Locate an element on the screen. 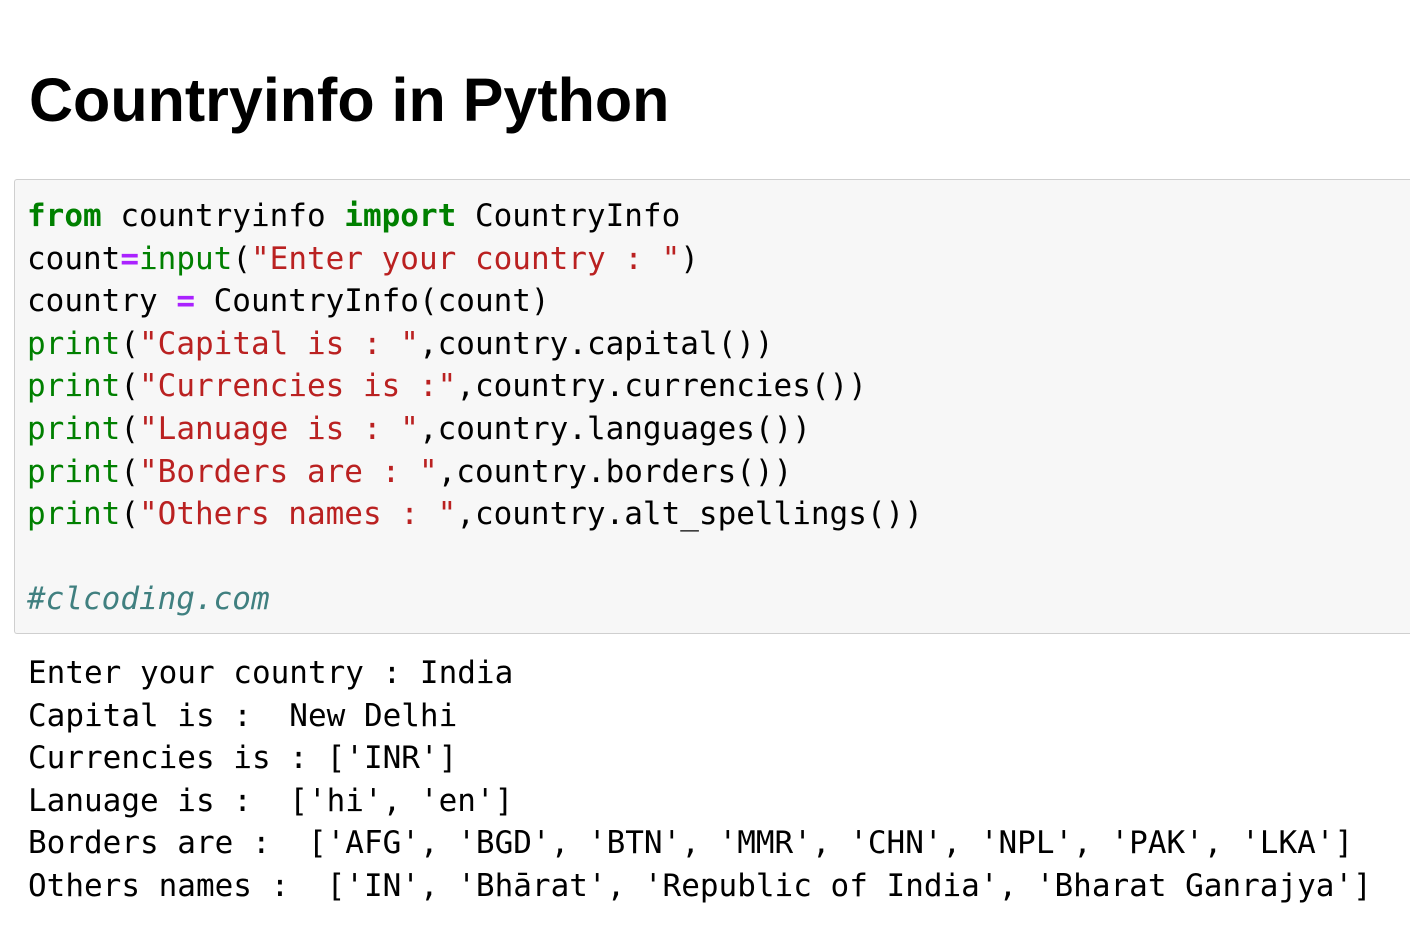 The height and width of the screenshot is (934, 1410). code-line: country = CountryInfo(count) is located at coordinates (475, 301).